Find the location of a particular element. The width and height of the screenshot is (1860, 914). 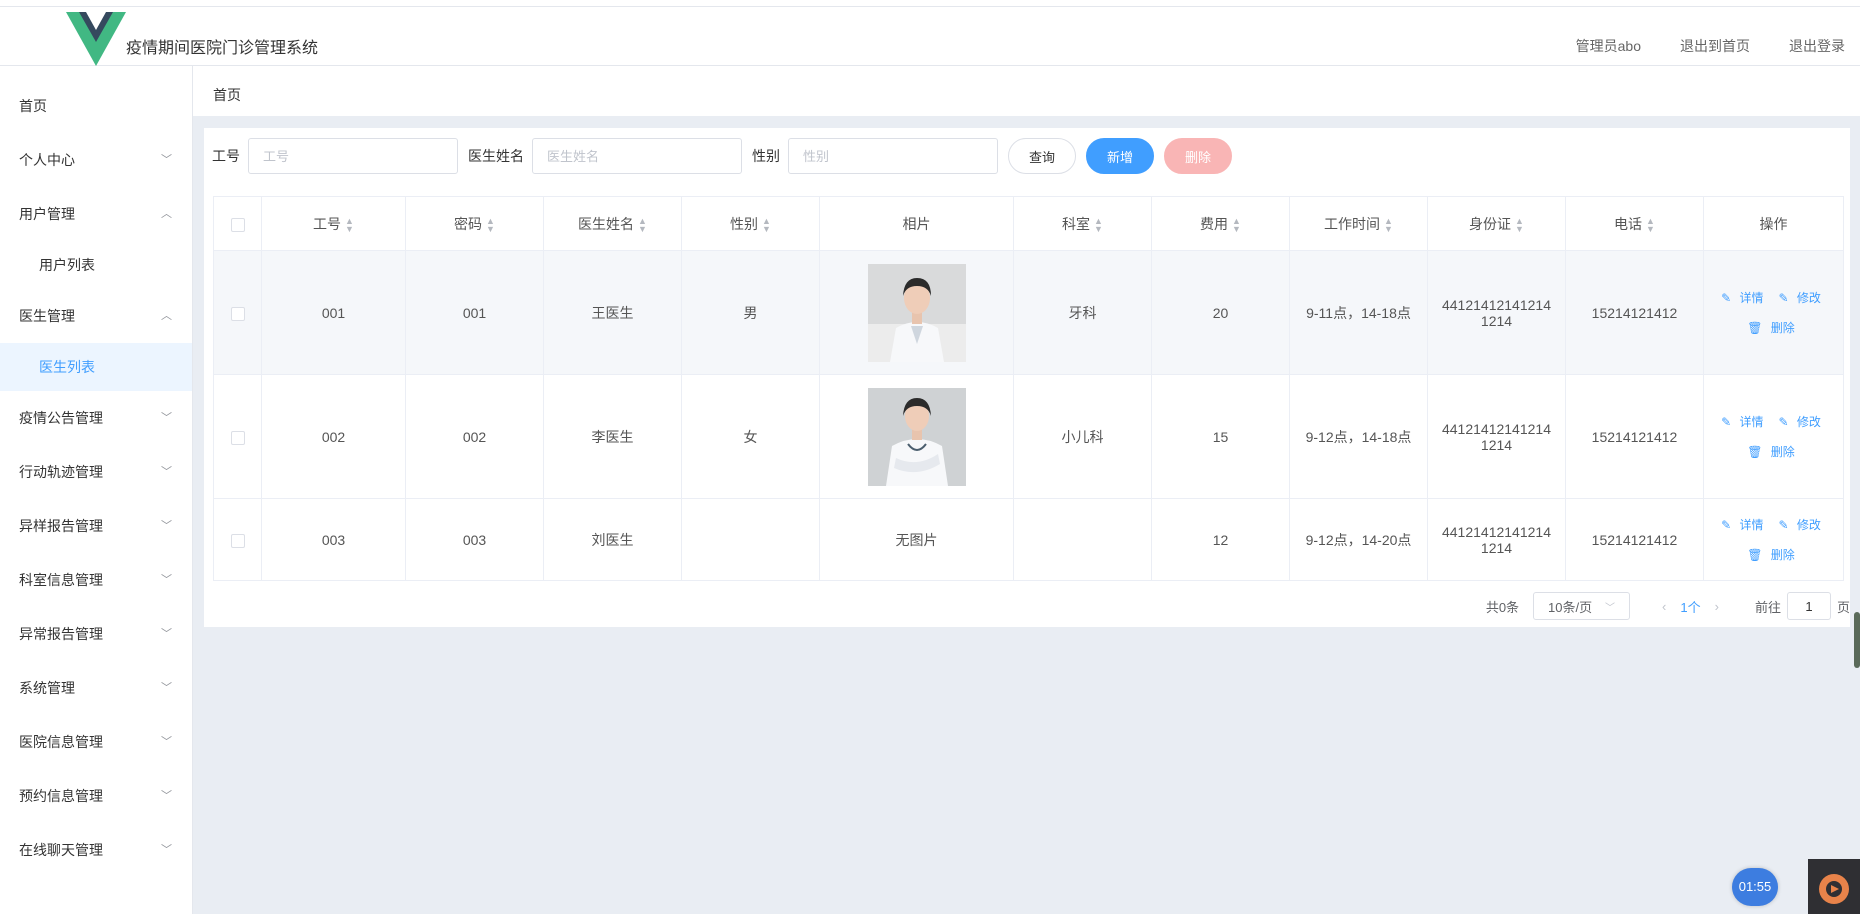

logout-link: 退出登录 is located at coordinates (1817, 46).